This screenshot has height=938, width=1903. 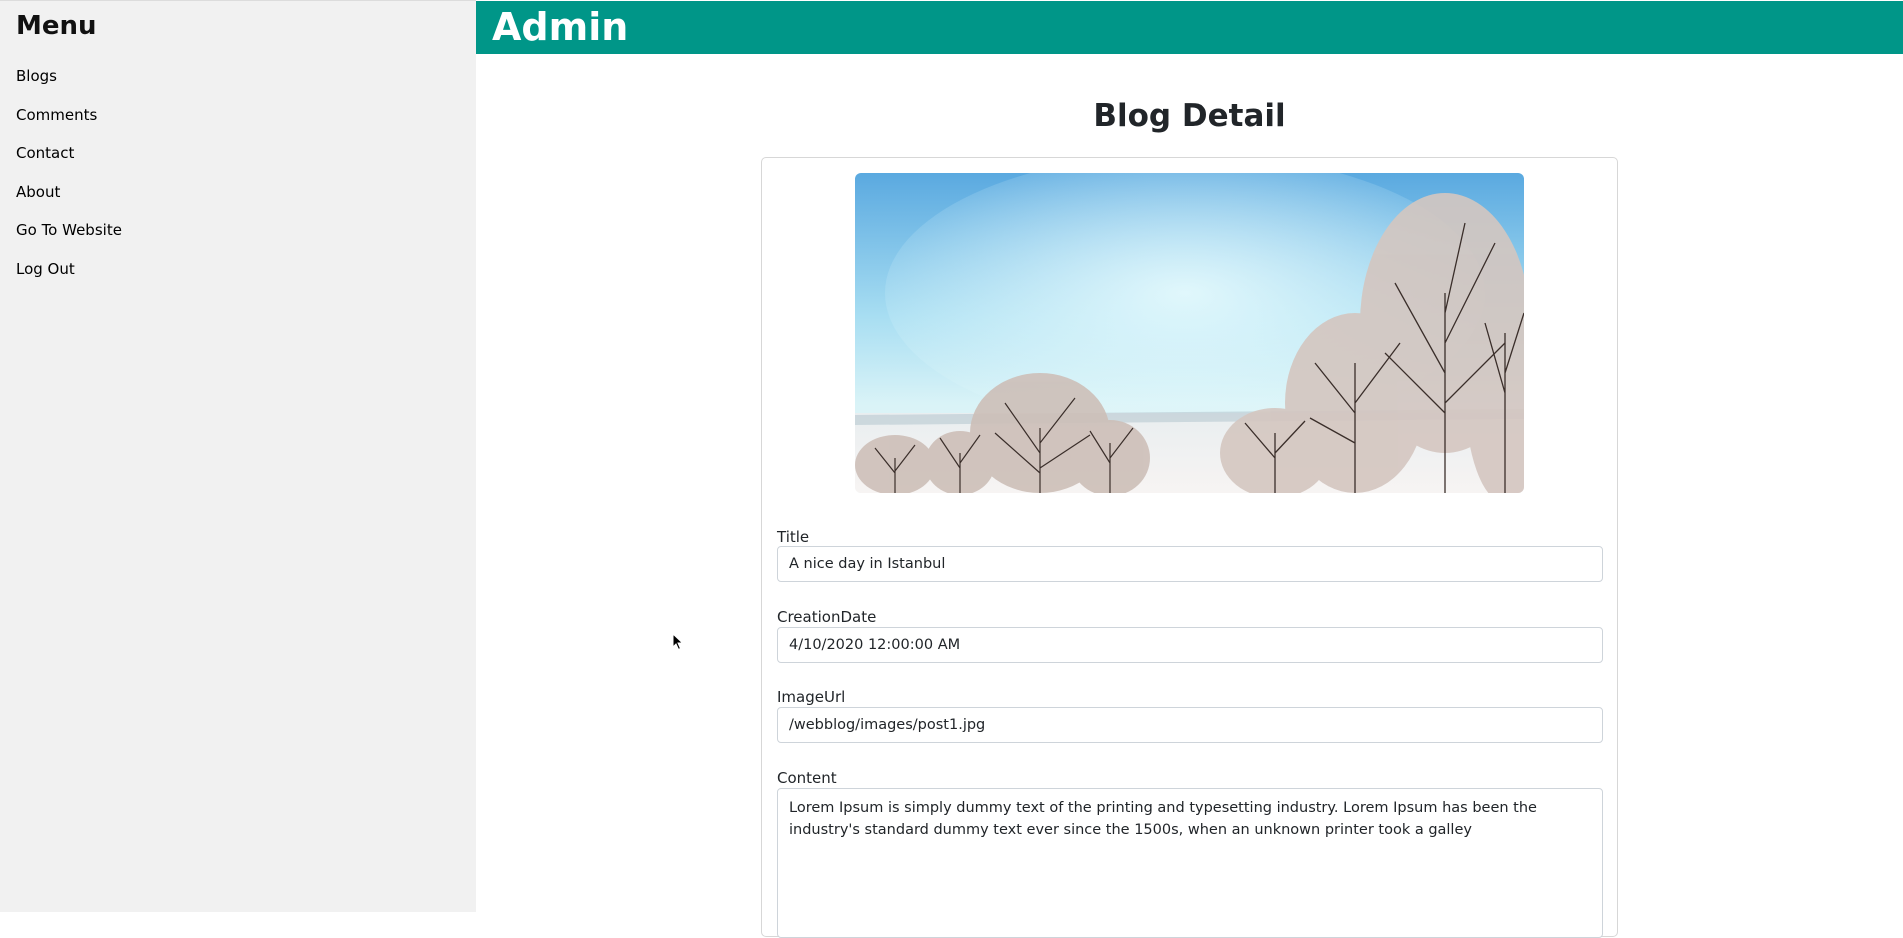 I want to click on title-label: Title, so click(x=793, y=537).